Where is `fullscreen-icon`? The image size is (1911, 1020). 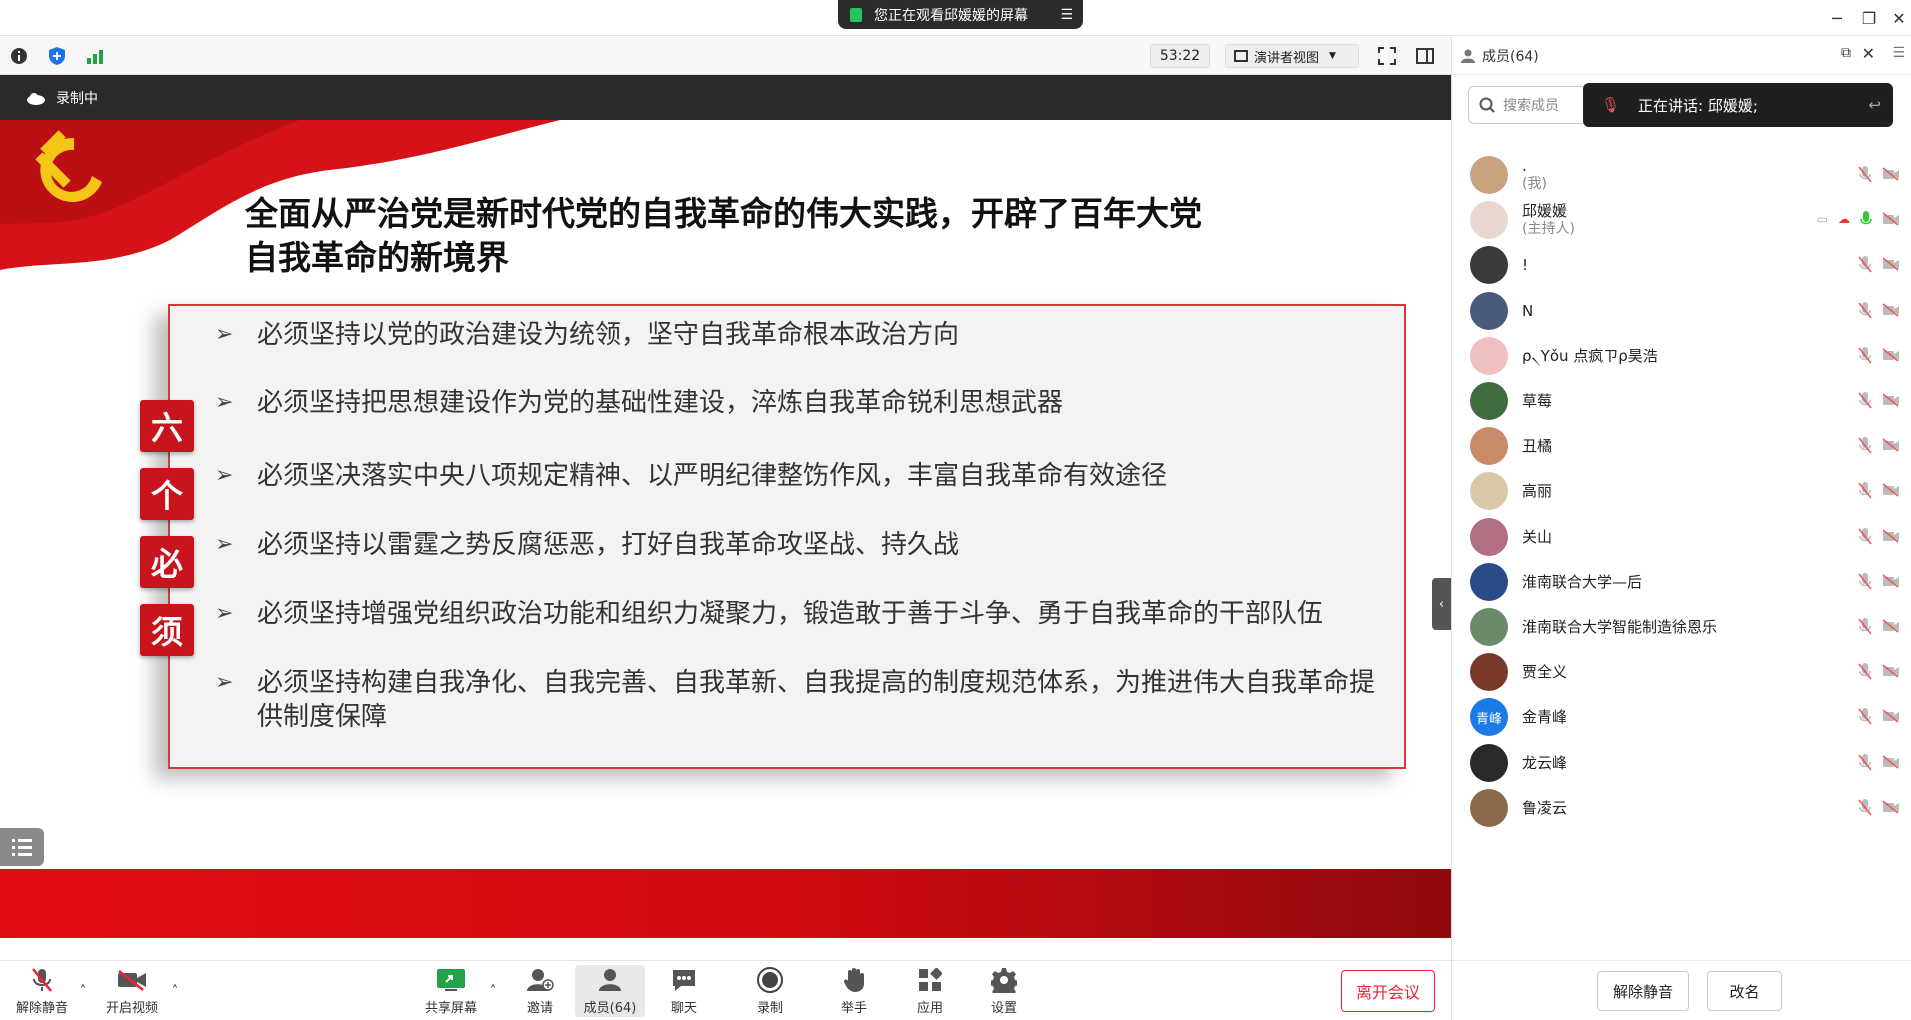
fullscreen-icon is located at coordinates (1387, 56).